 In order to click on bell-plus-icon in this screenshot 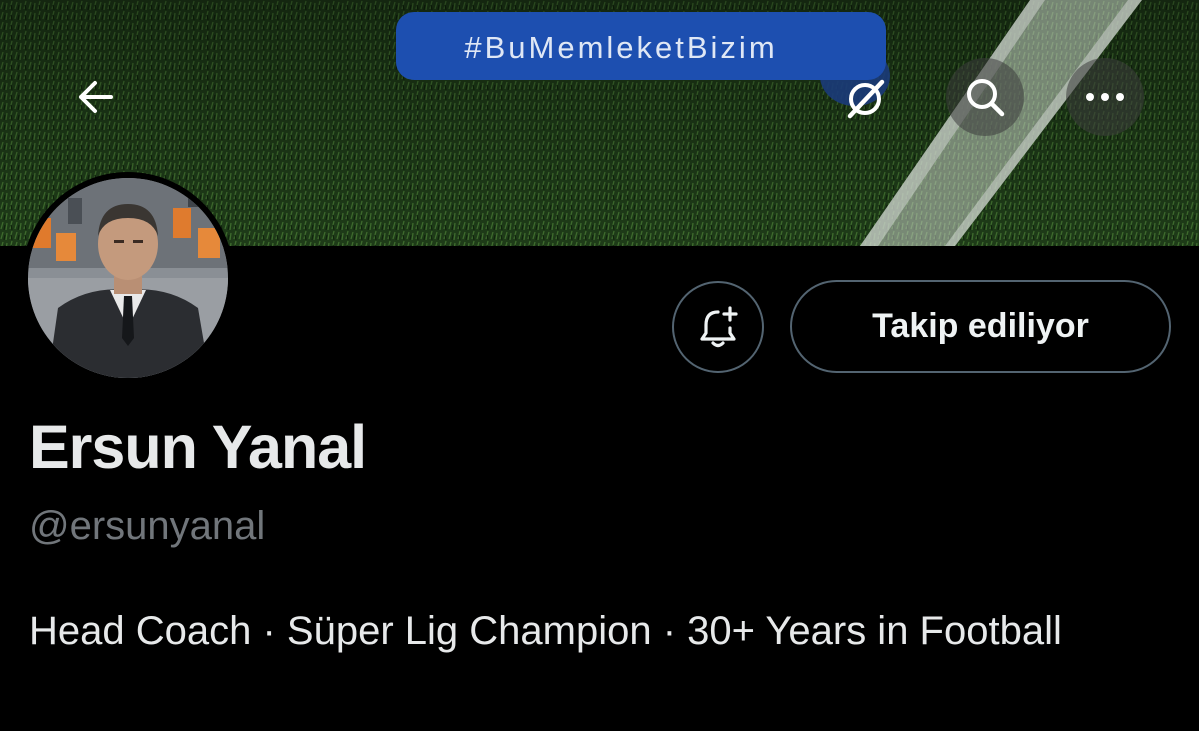, I will do `click(719, 327)`.